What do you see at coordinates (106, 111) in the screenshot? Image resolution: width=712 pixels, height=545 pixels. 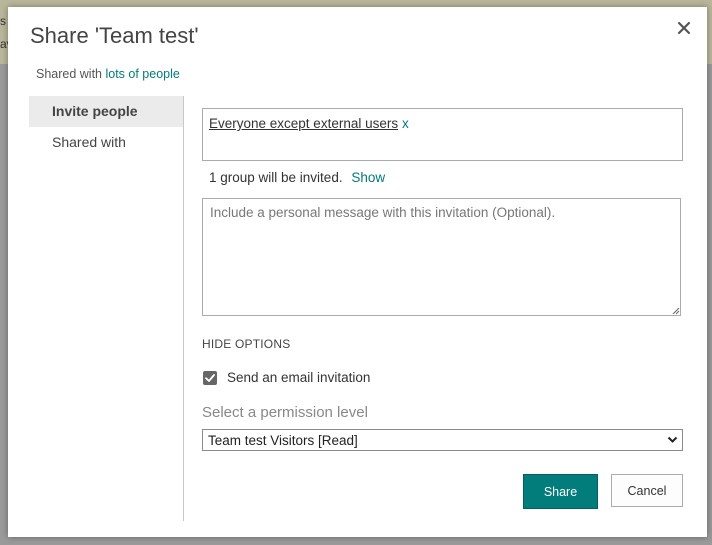 I see `sidebar-item-invite-people: Invite people` at bounding box center [106, 111].